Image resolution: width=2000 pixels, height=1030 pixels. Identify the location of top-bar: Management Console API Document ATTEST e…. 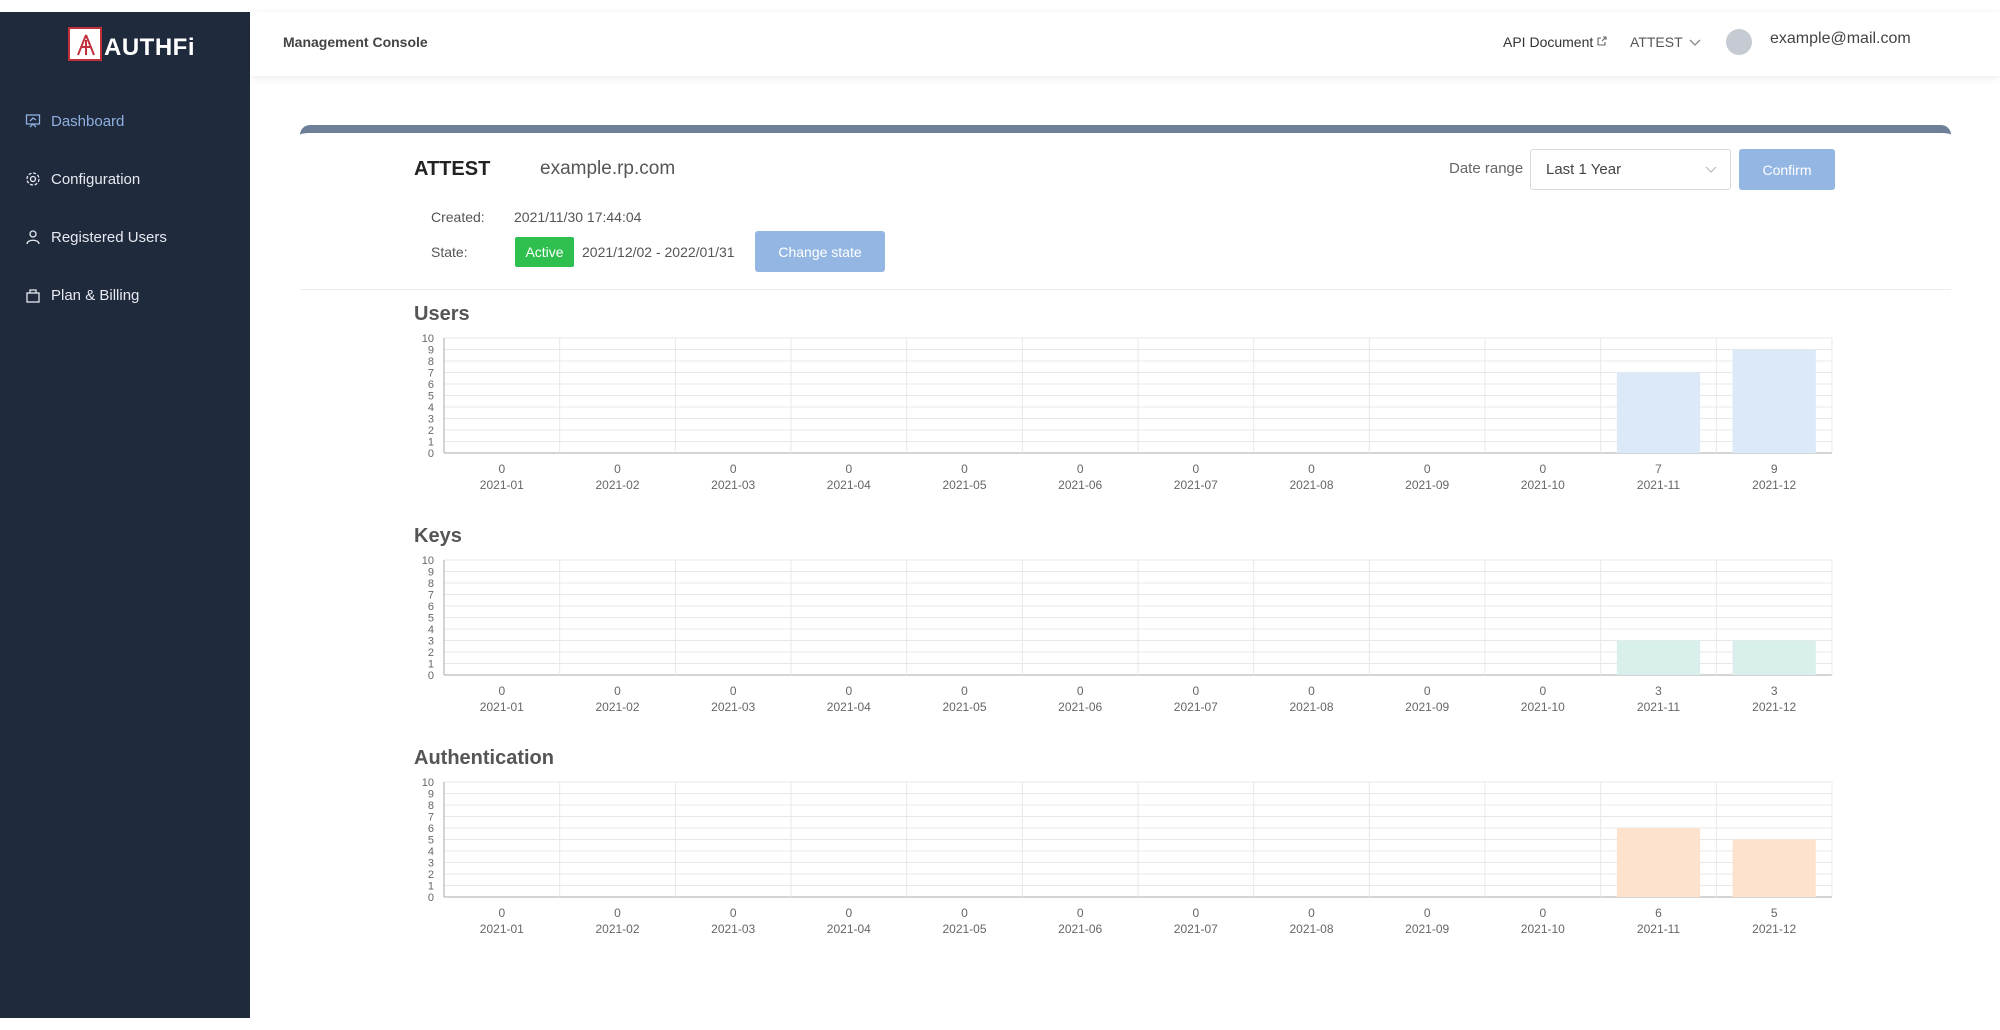
(1125, 44).